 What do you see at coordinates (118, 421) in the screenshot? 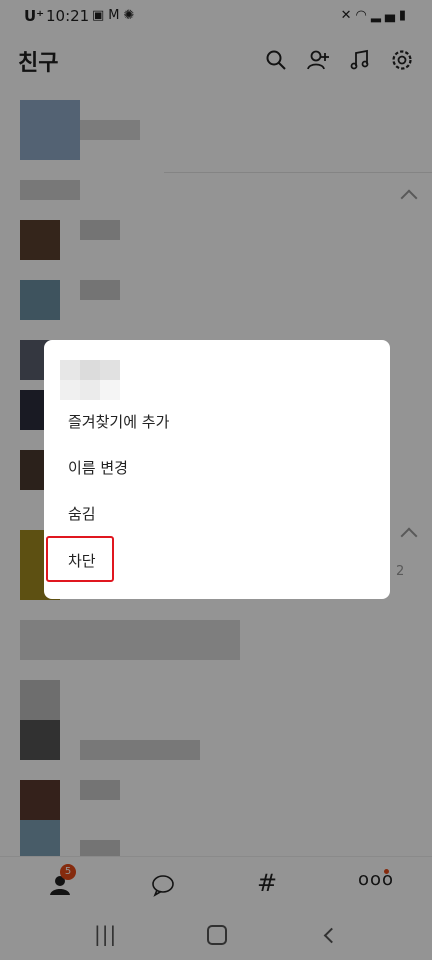
I see `menu-item-add-favorite: 즐겨찾기에 추가` at bounding box center [118, 421].